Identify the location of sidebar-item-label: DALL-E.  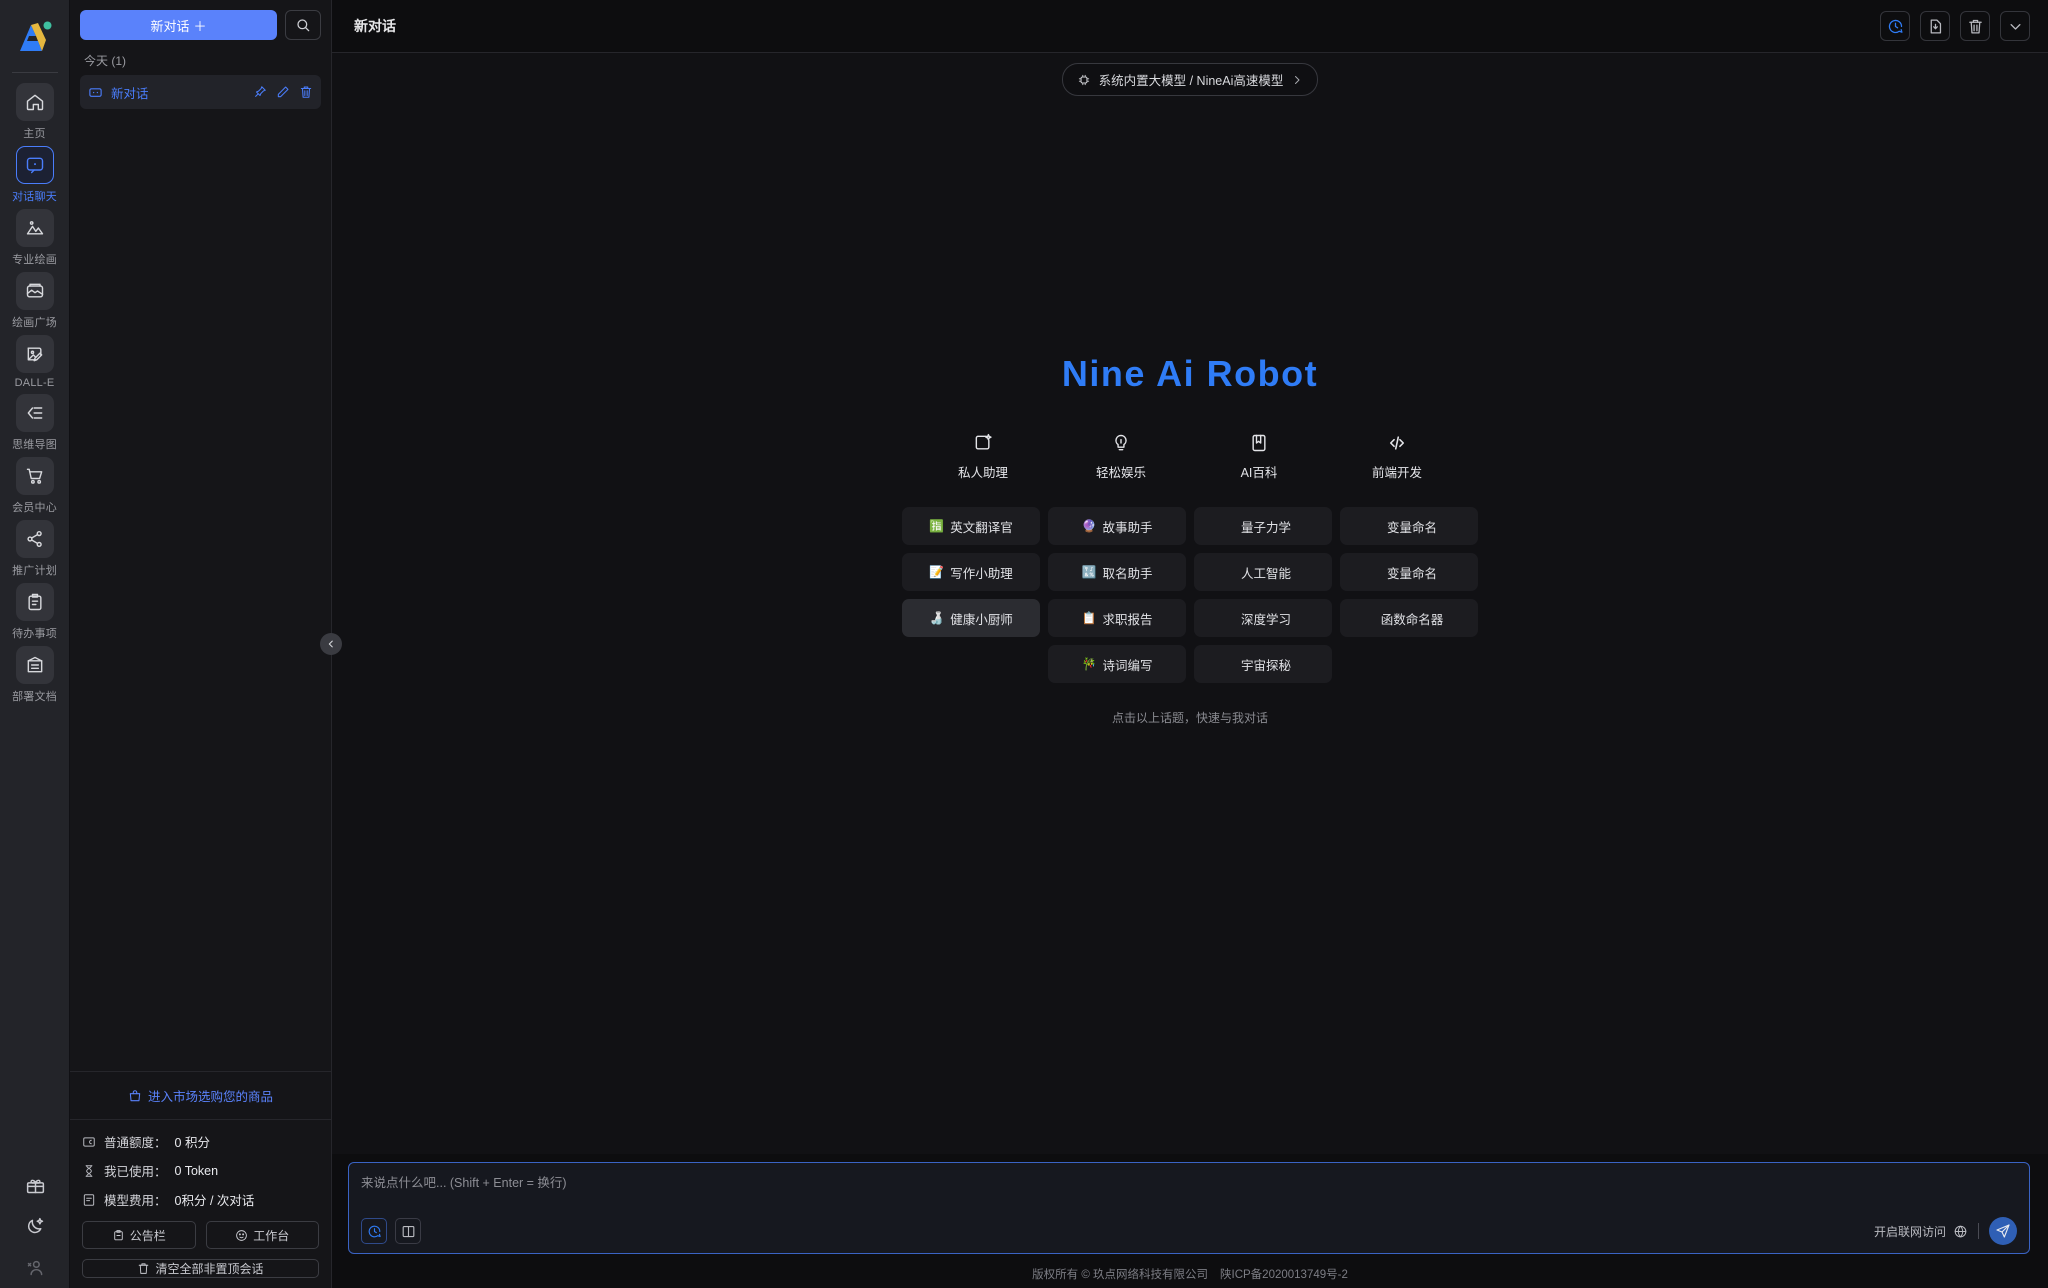
(34, 383).